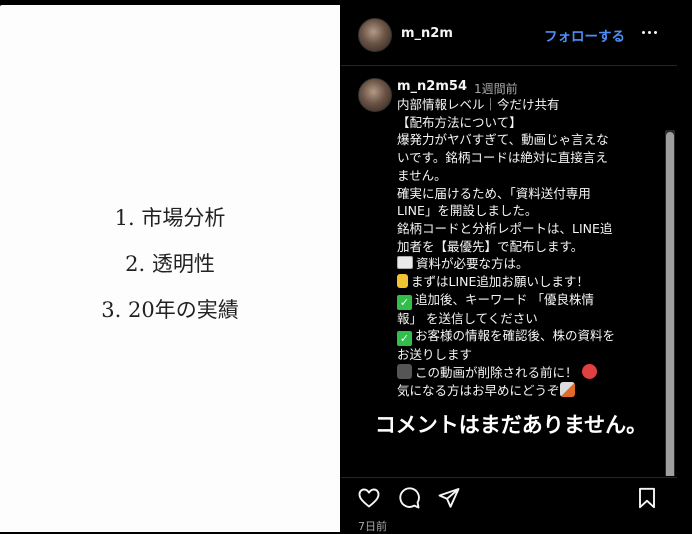  Describe the element at coordinates (505, 228) in the screenshot. I see `caption-line: 銘柄コードと分析レポートは、LINE追` at that location.